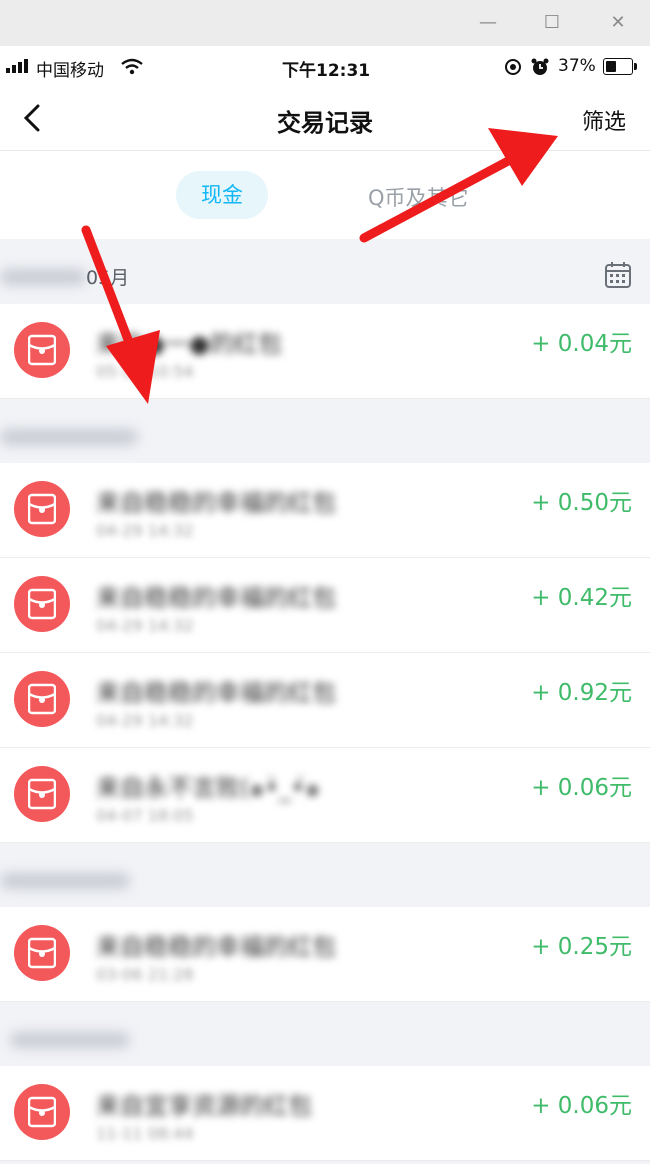 The width and height of the screenshot is (650, 1164). I want to click on transaction-time: 04-07 18:05, so click(145, 815).